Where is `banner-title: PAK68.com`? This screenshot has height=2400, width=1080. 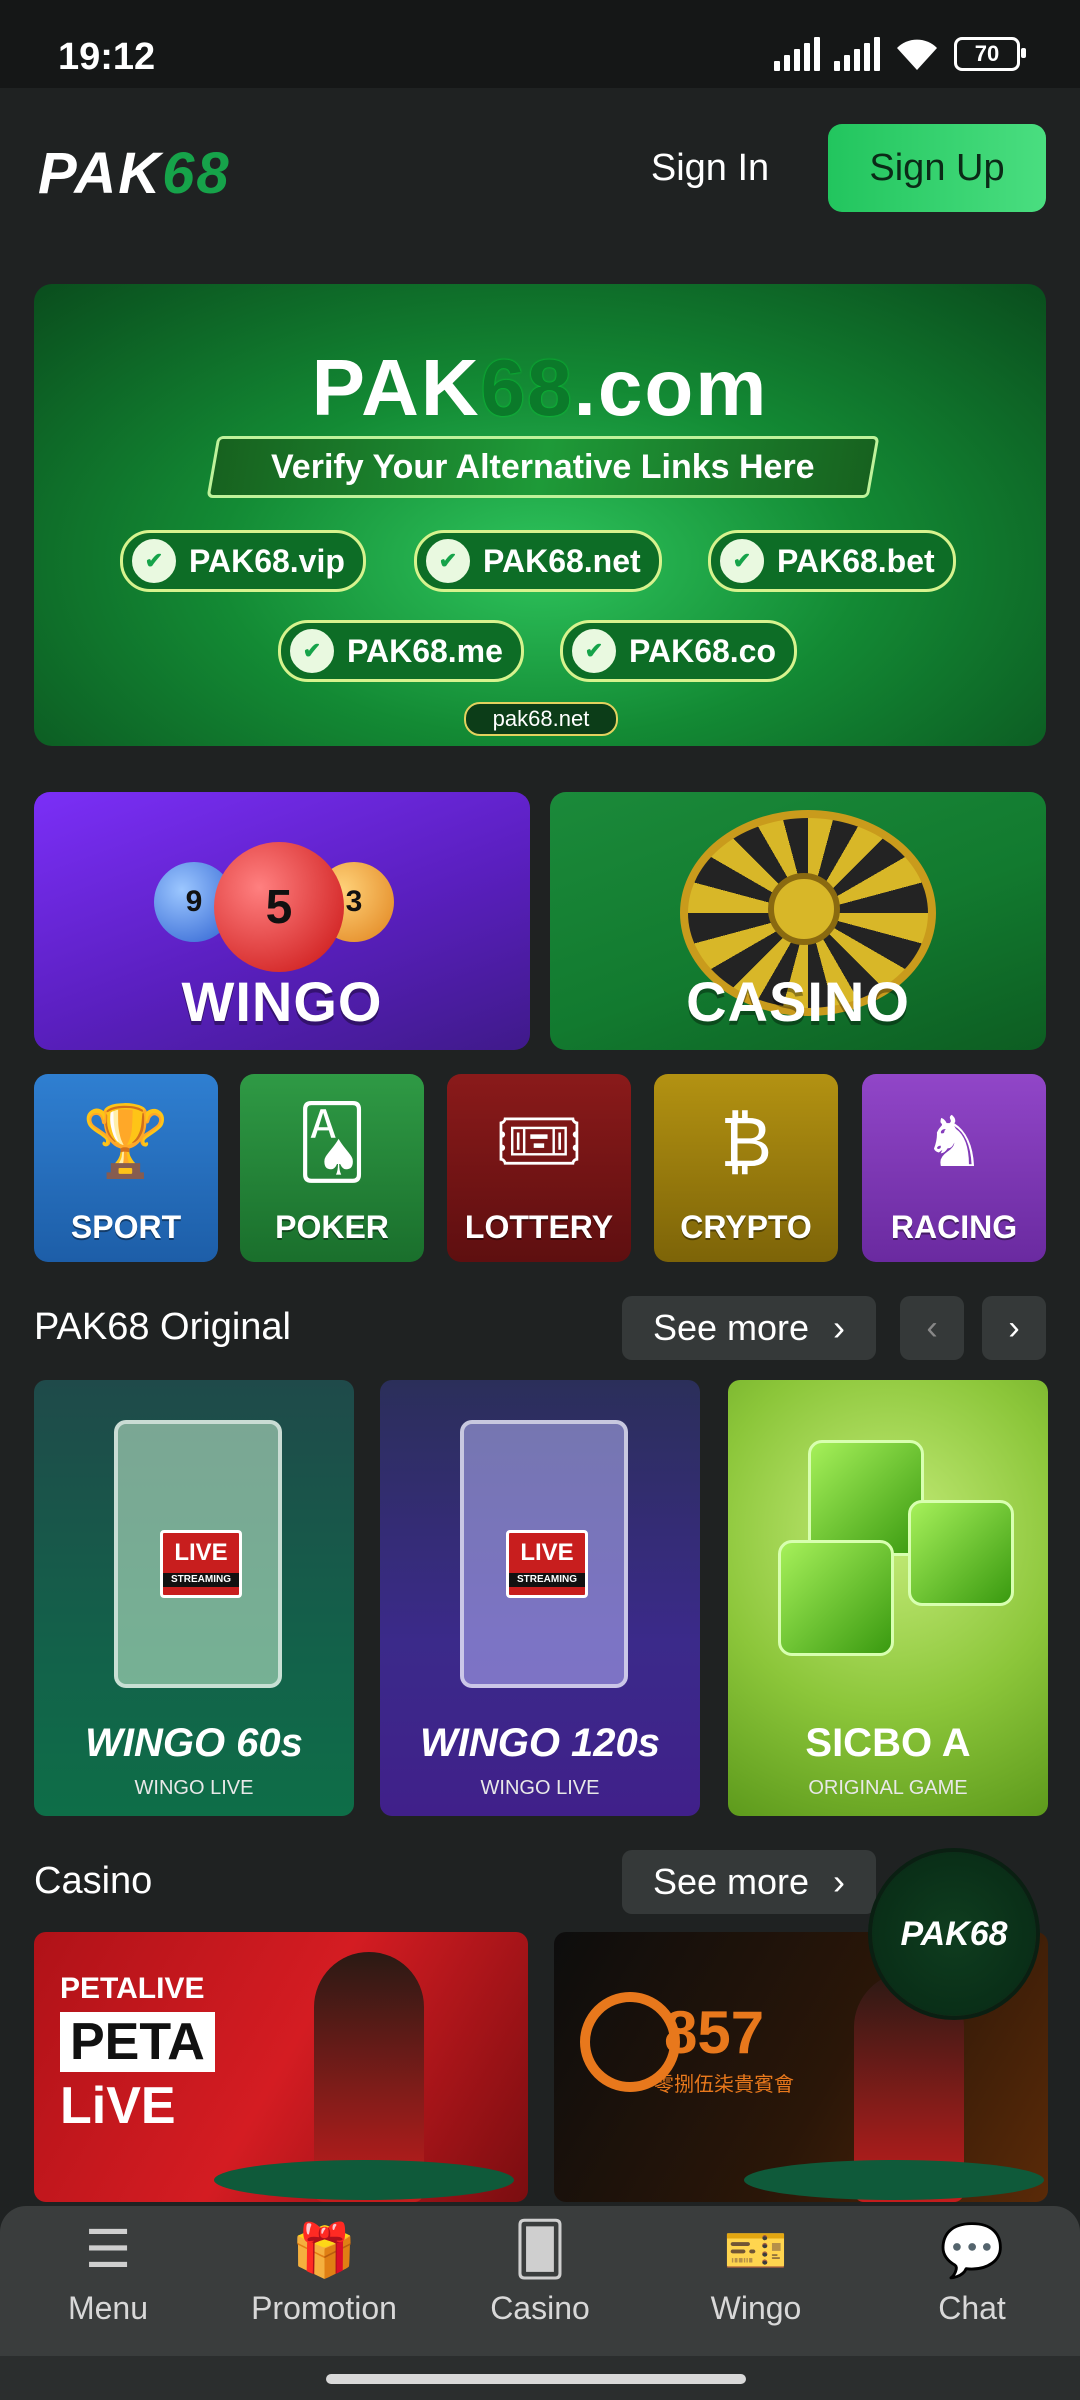 banner-title: PAK68.com is located at coordinates (540, 388).